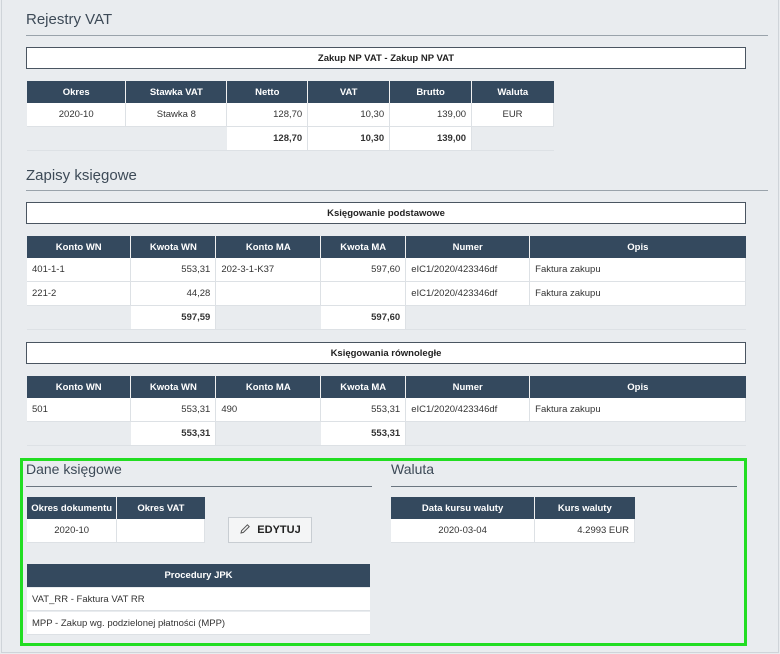 This screenshot has height=654, width=780. Describe the element at coordinates (173, 293) in the screenshot. I see `cell-kwota-wn: 44,28` at that location.